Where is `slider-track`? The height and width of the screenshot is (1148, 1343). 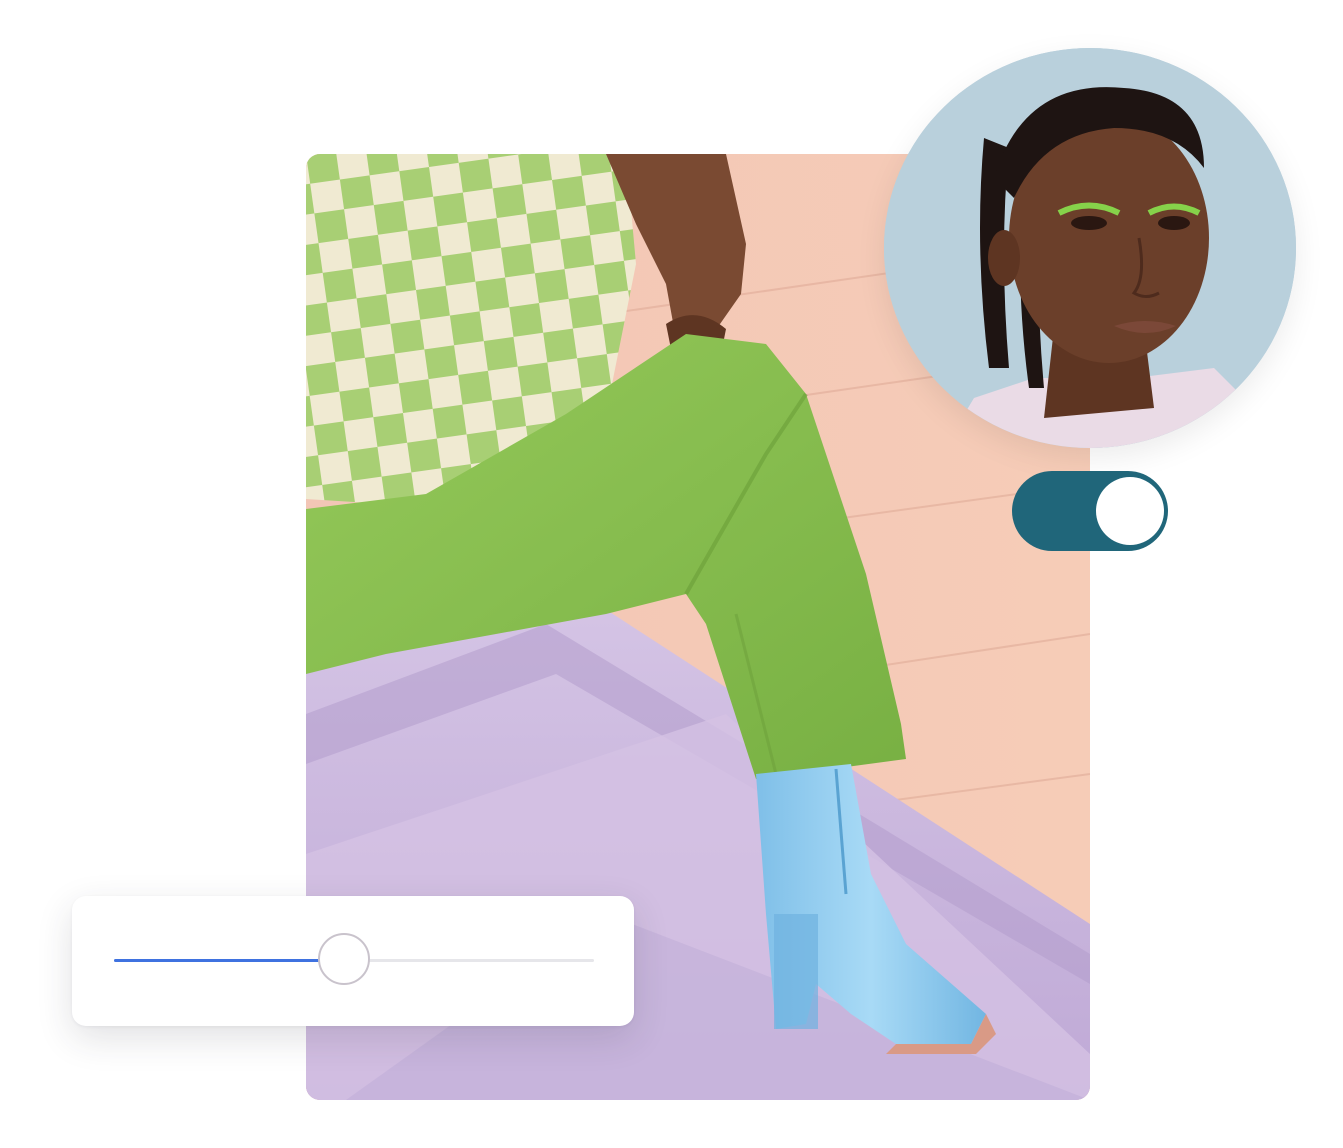
slider-track is located at coordinates (354, 959).